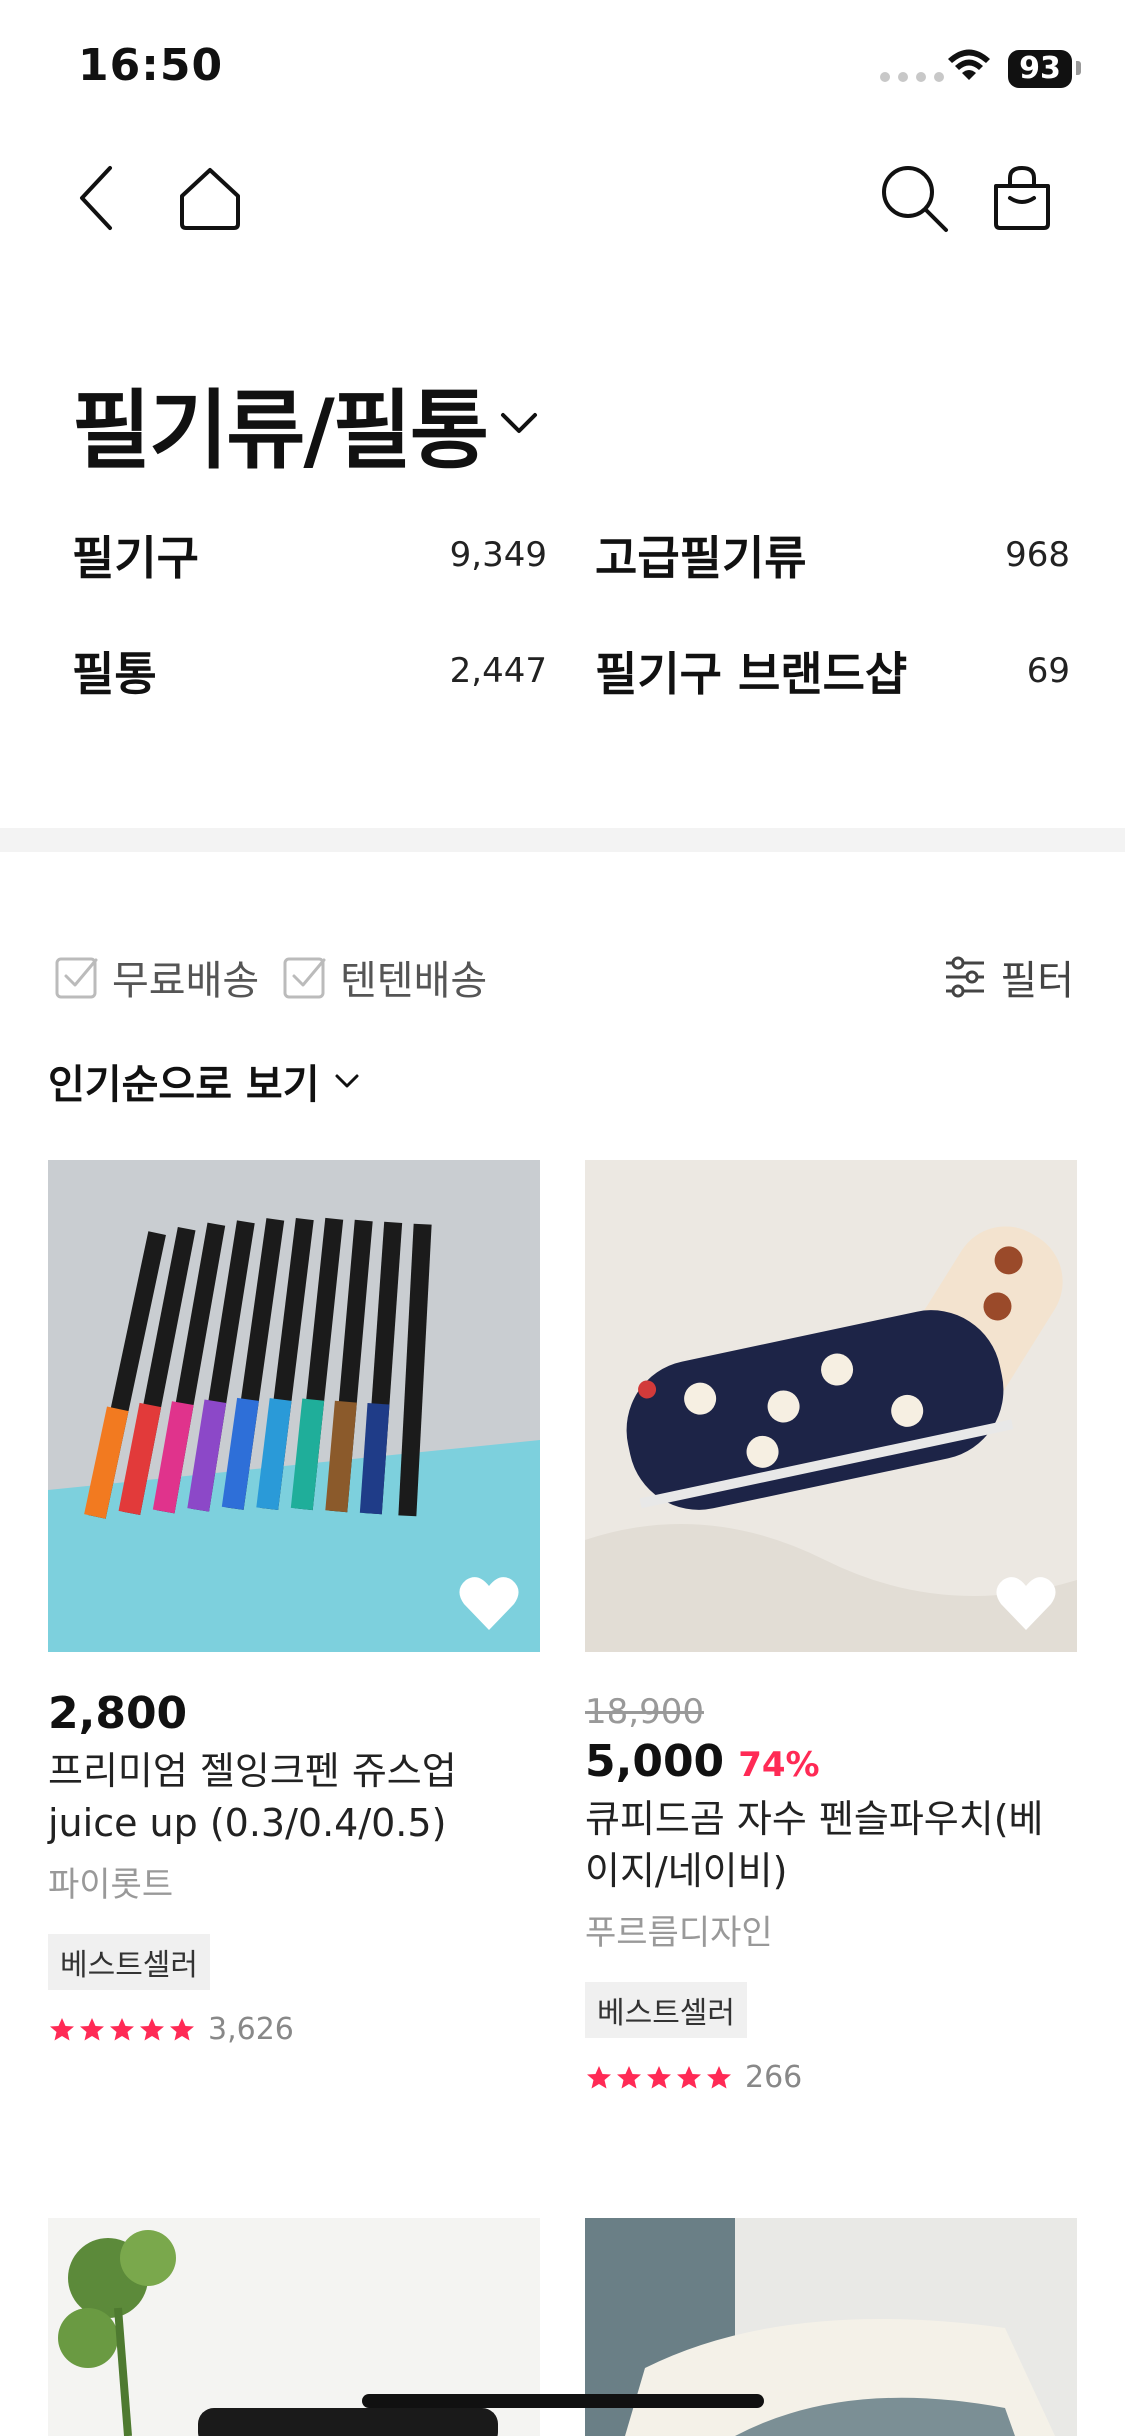  I want to click on top-nav, so click(562, 195).